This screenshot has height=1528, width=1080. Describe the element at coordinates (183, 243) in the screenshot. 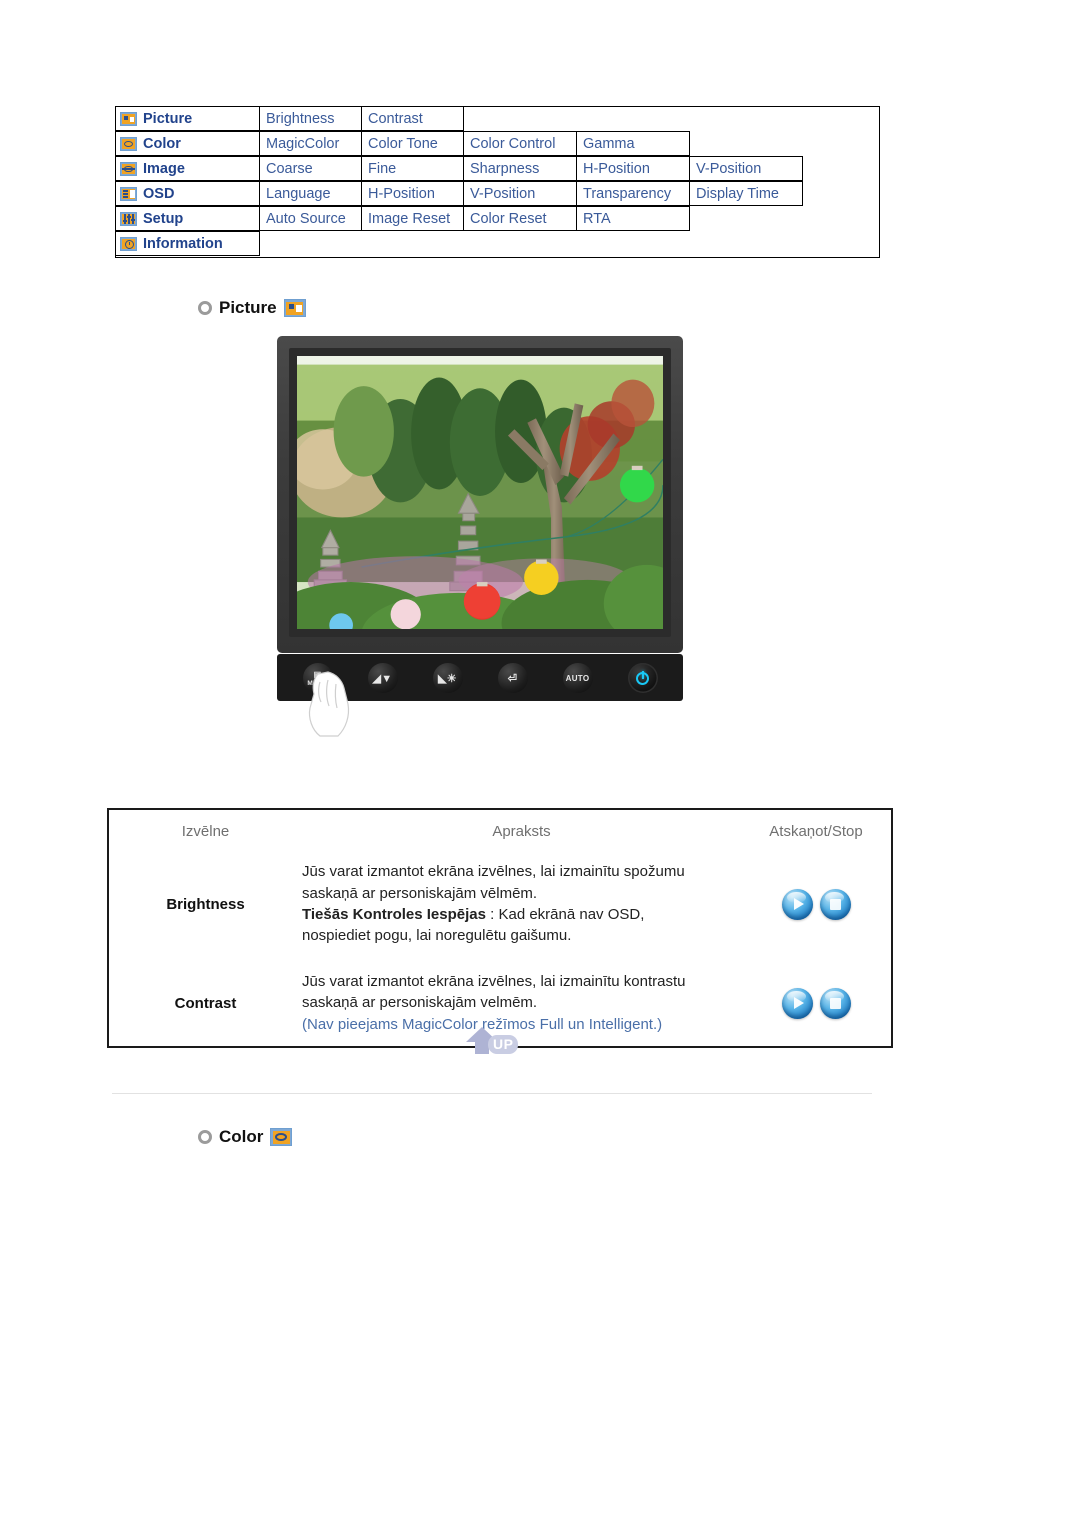

I see `menu-group-label: Information` at that location.